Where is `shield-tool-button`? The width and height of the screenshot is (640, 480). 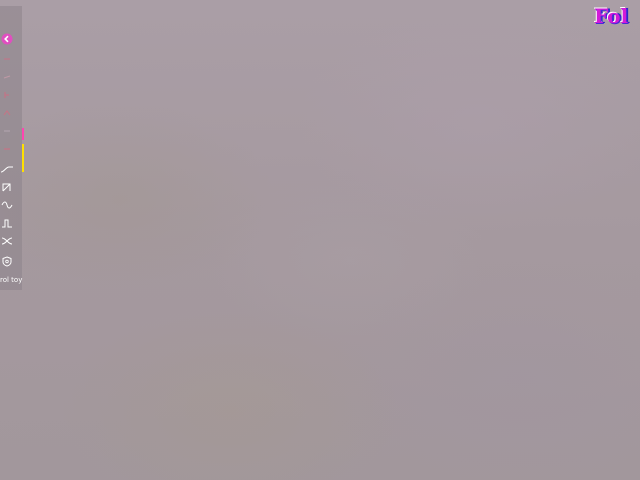 shield-tool-button is located at coordinates (7, 261).